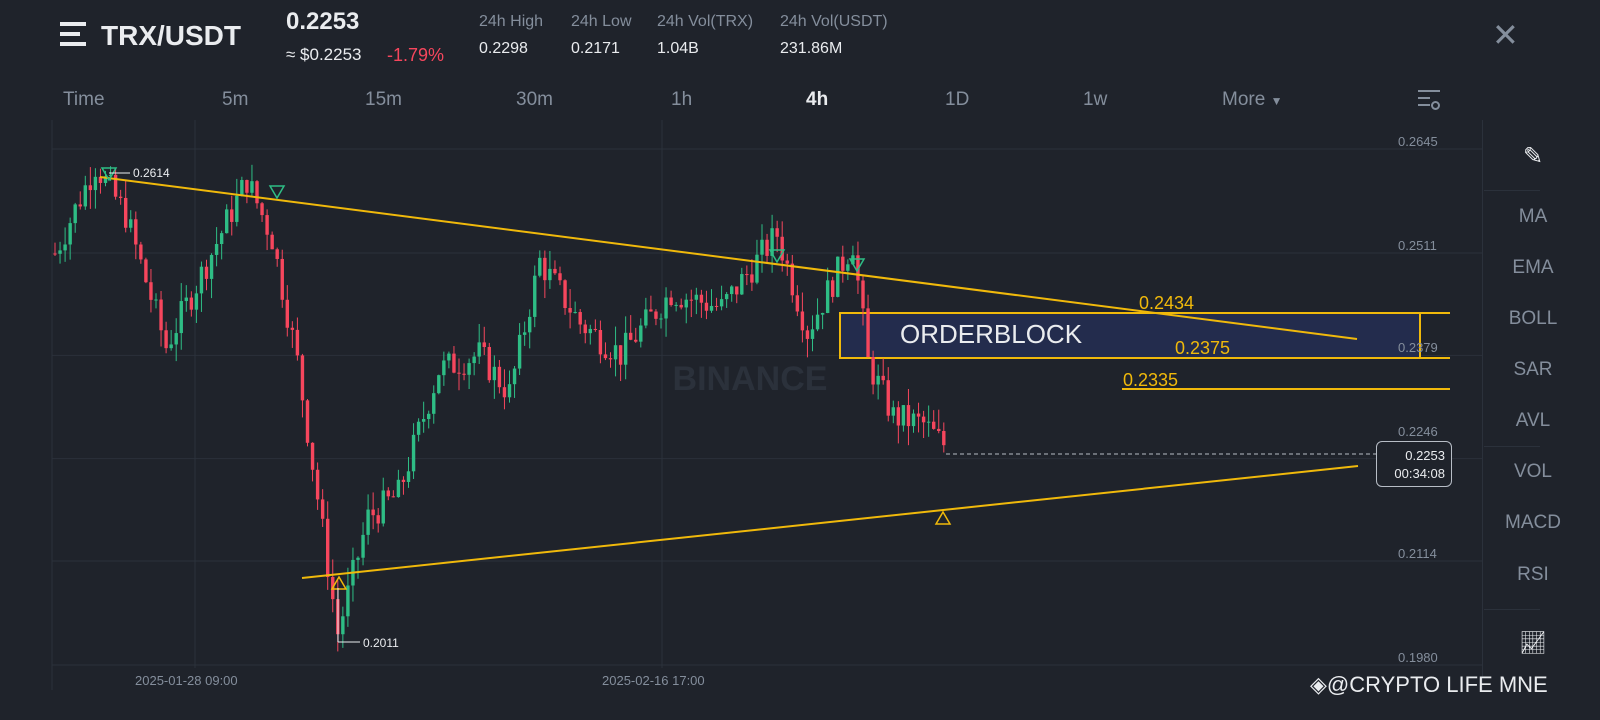  What do you see at coordinates (1533, 156) in the screenshot?
I see `draw-tool-icon: ✎` at bounding box center [1533, 156].